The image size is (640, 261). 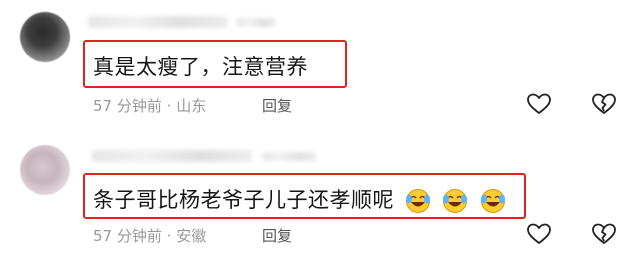 I want to click on comment-location: 安徽, so click(x=191, y=236).